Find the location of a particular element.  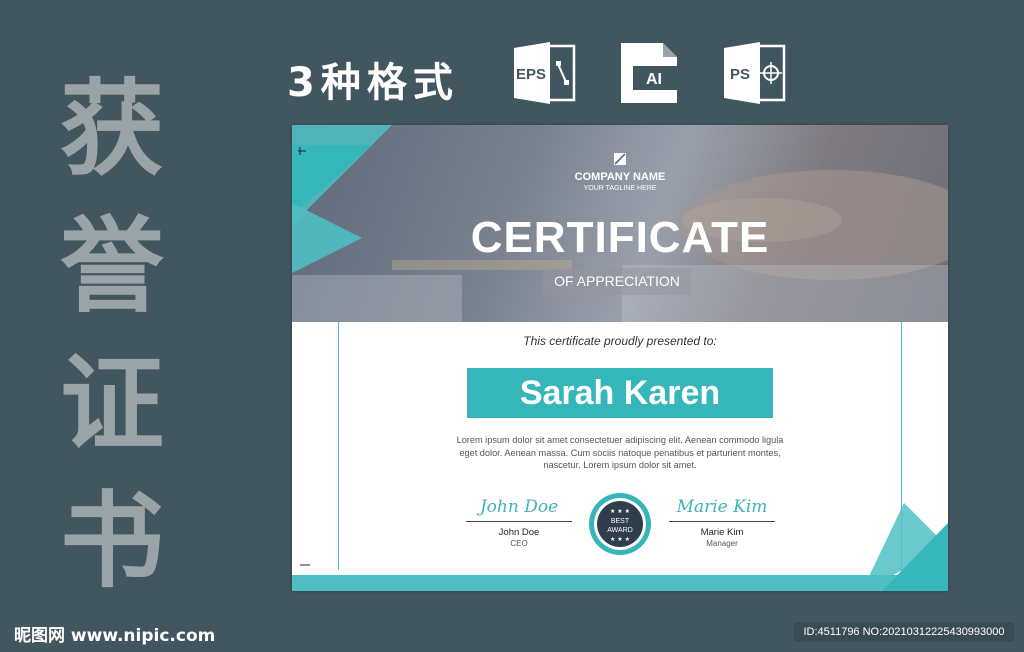

side-title-char: 证 is located at coordinates (111, 403).